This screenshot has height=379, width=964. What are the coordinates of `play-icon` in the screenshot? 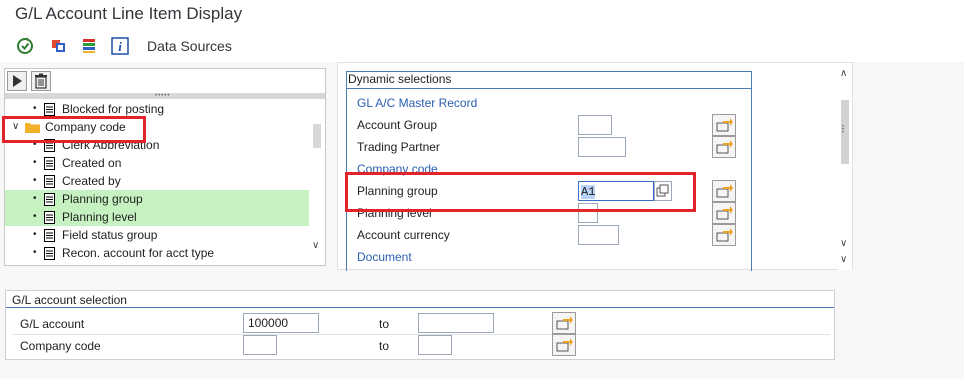 It's located at (17, 81).